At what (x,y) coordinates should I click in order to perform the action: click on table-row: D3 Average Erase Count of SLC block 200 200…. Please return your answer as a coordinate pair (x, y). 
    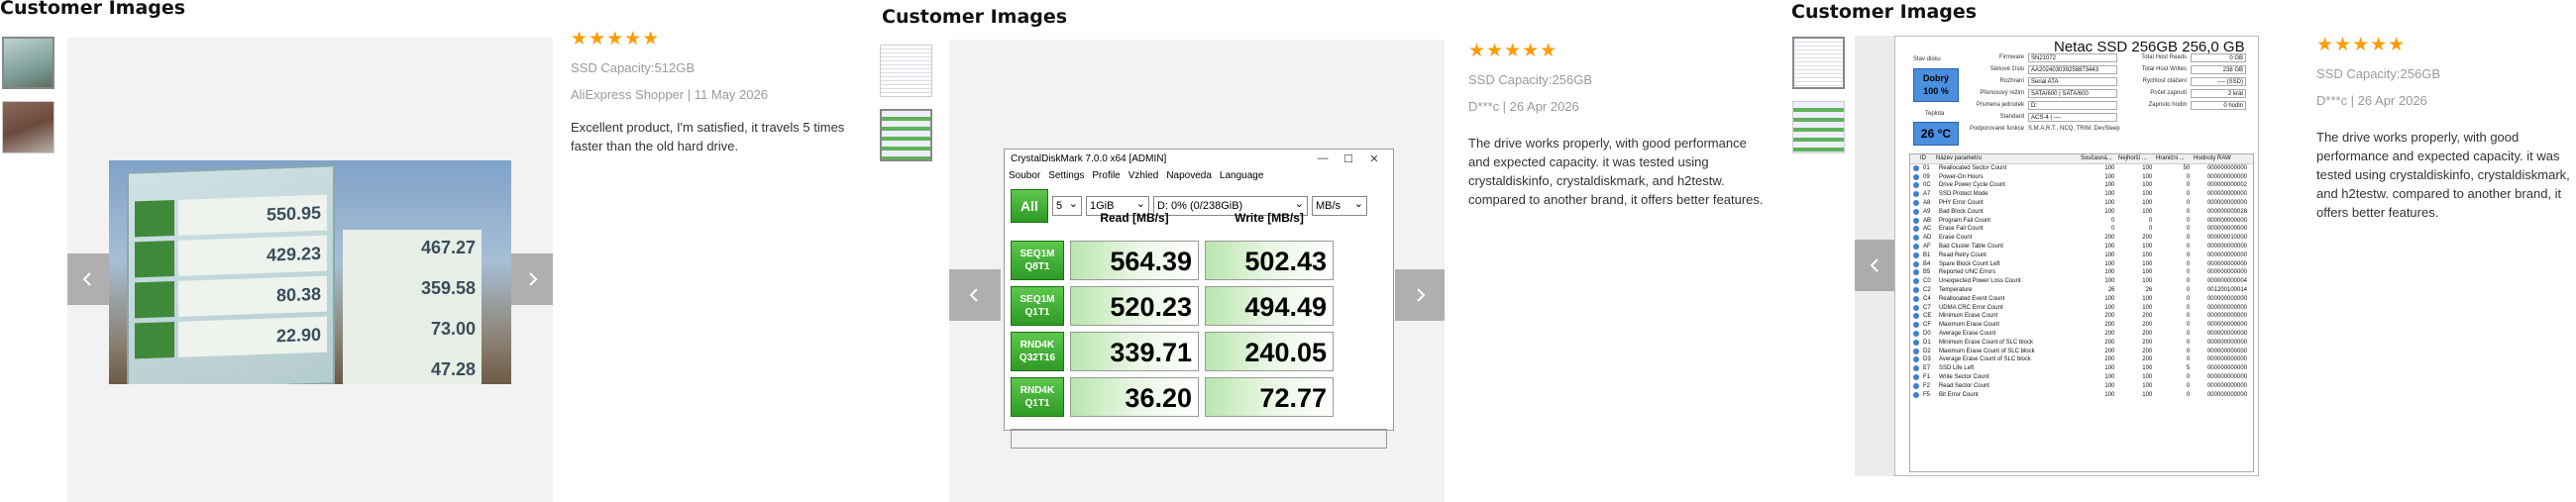
    Looking at the image, I should click on (2081, 359).